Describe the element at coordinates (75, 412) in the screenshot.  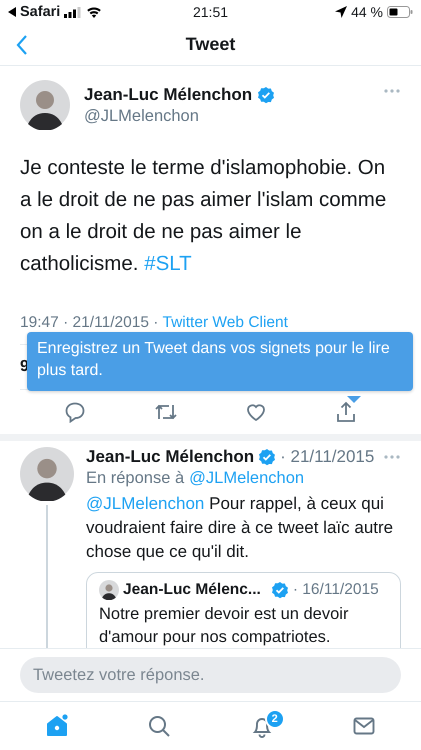
I see `comment-icon` at that location.